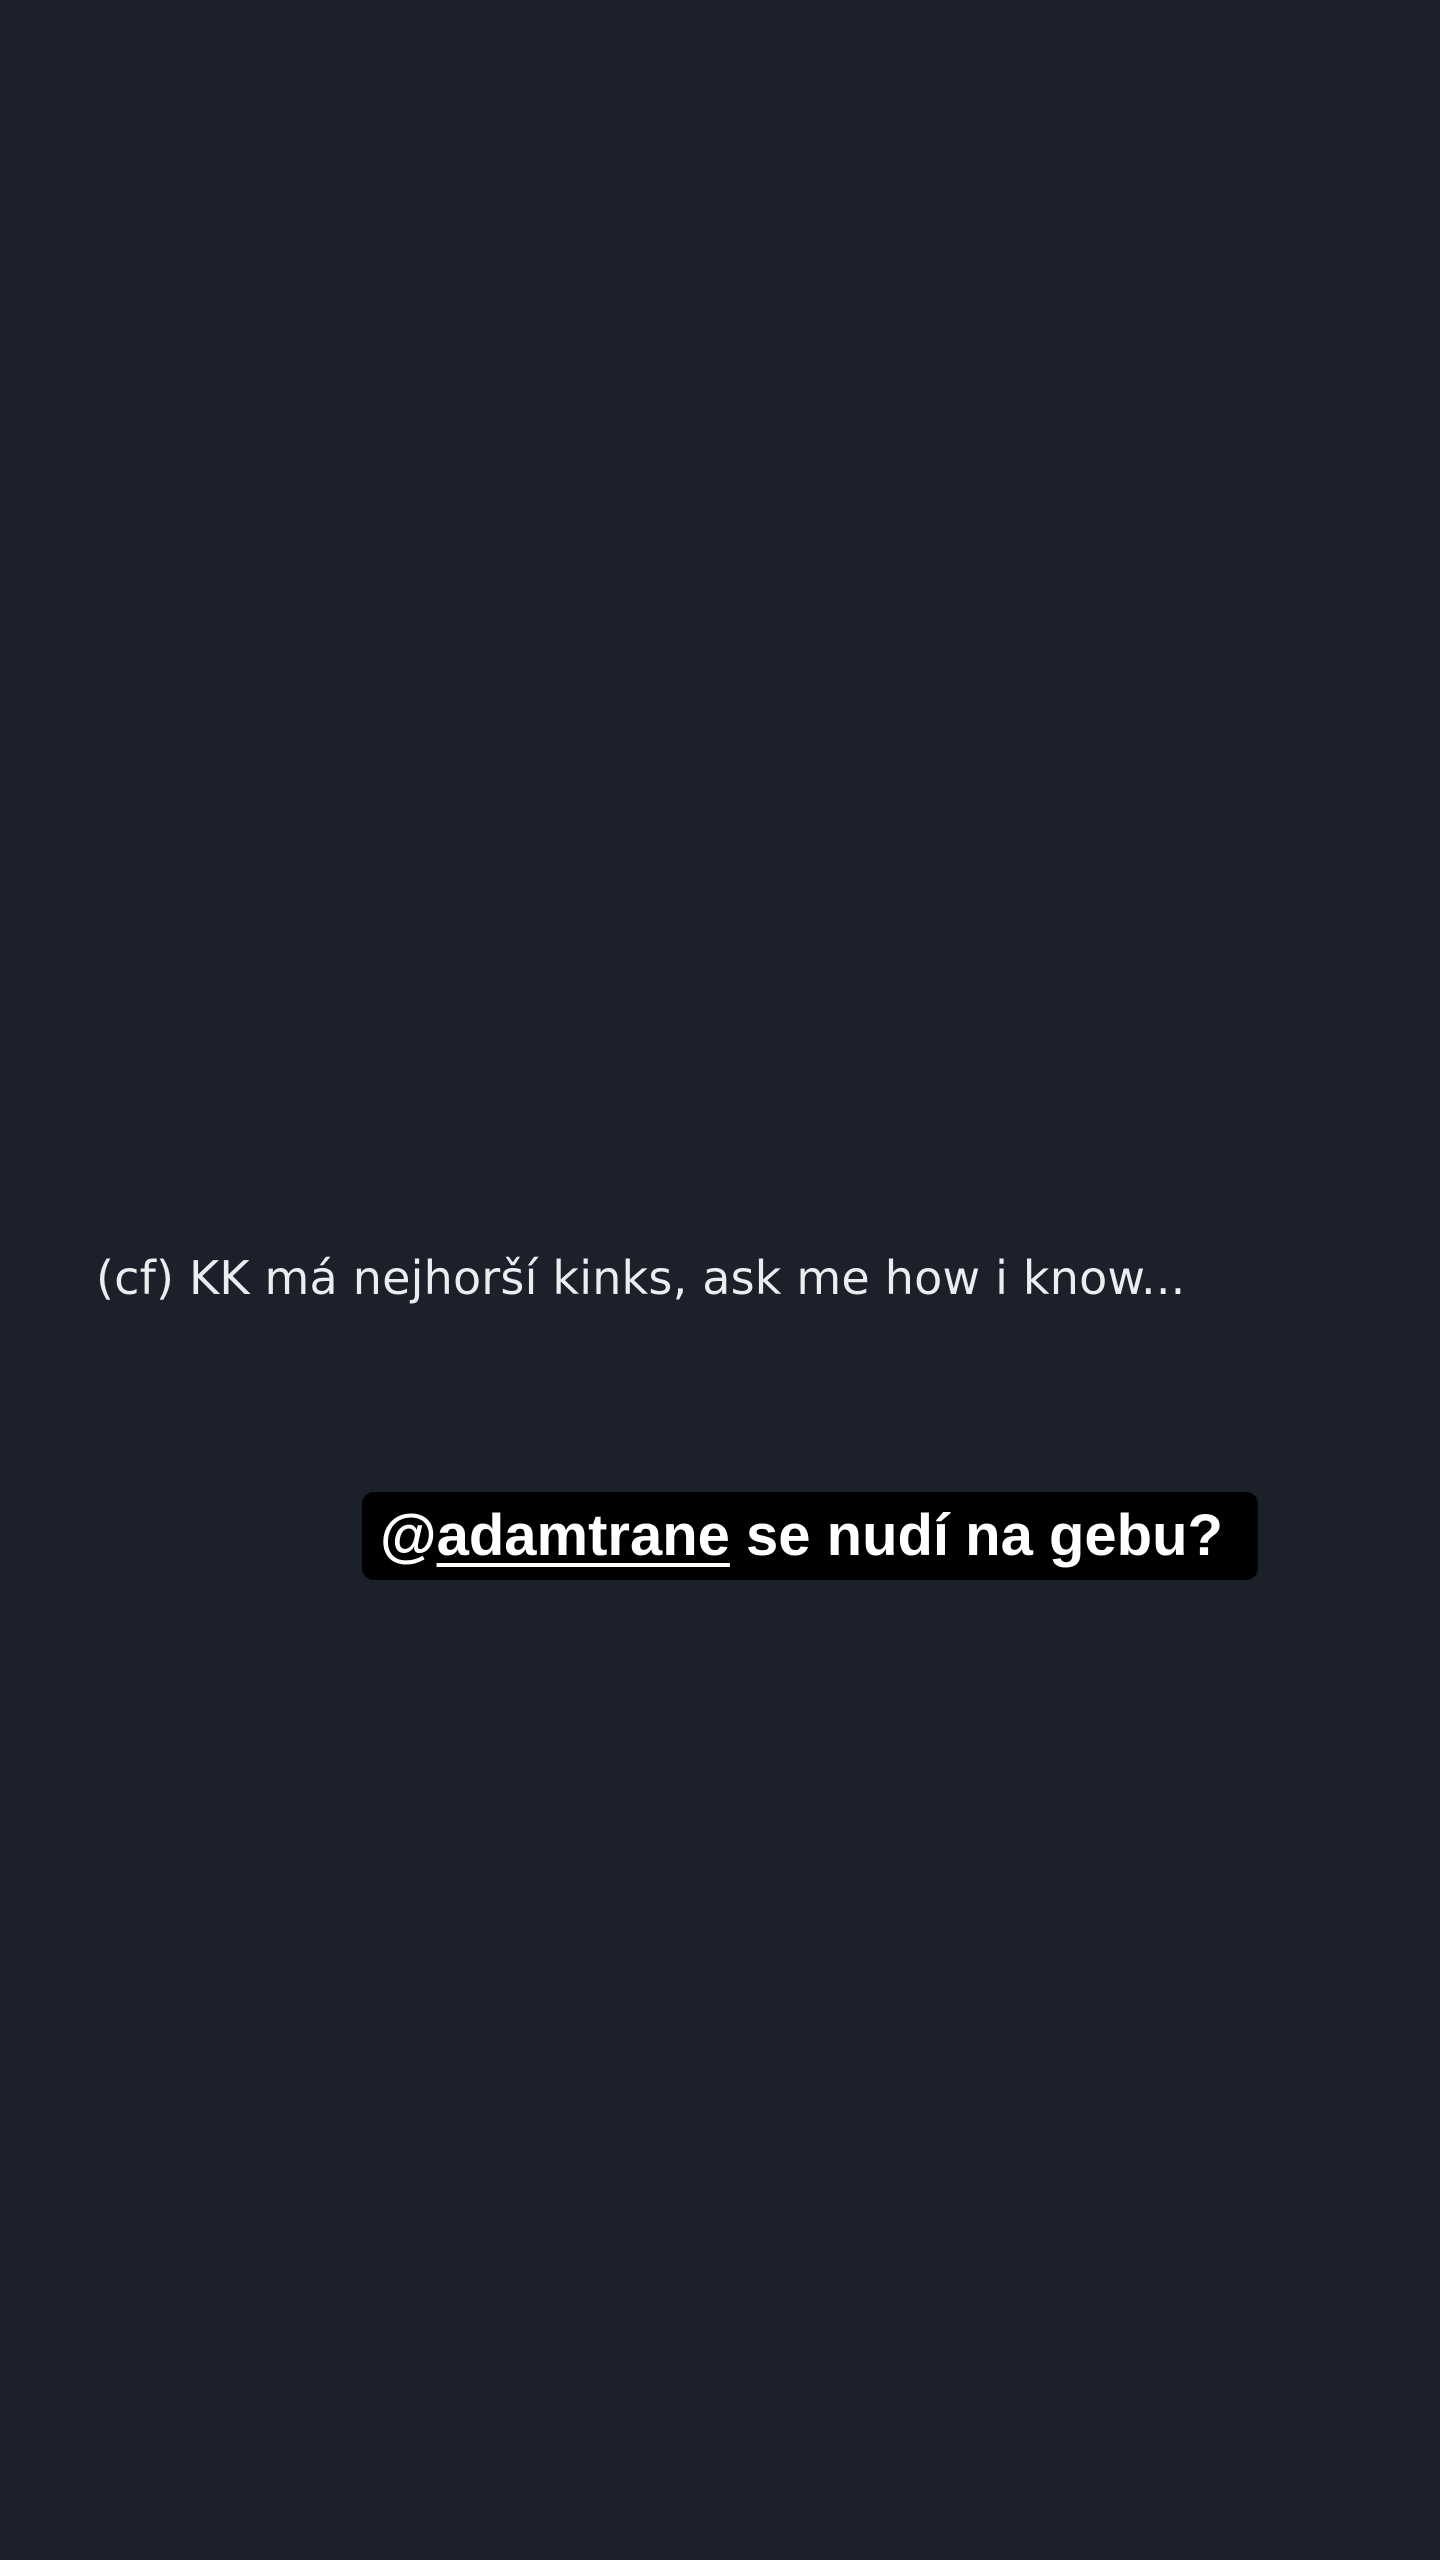  Describe the element at coordinates (976, 1535) in the screenshot. I see `mention-sticker-text: se nudí na gebu?` at that location.